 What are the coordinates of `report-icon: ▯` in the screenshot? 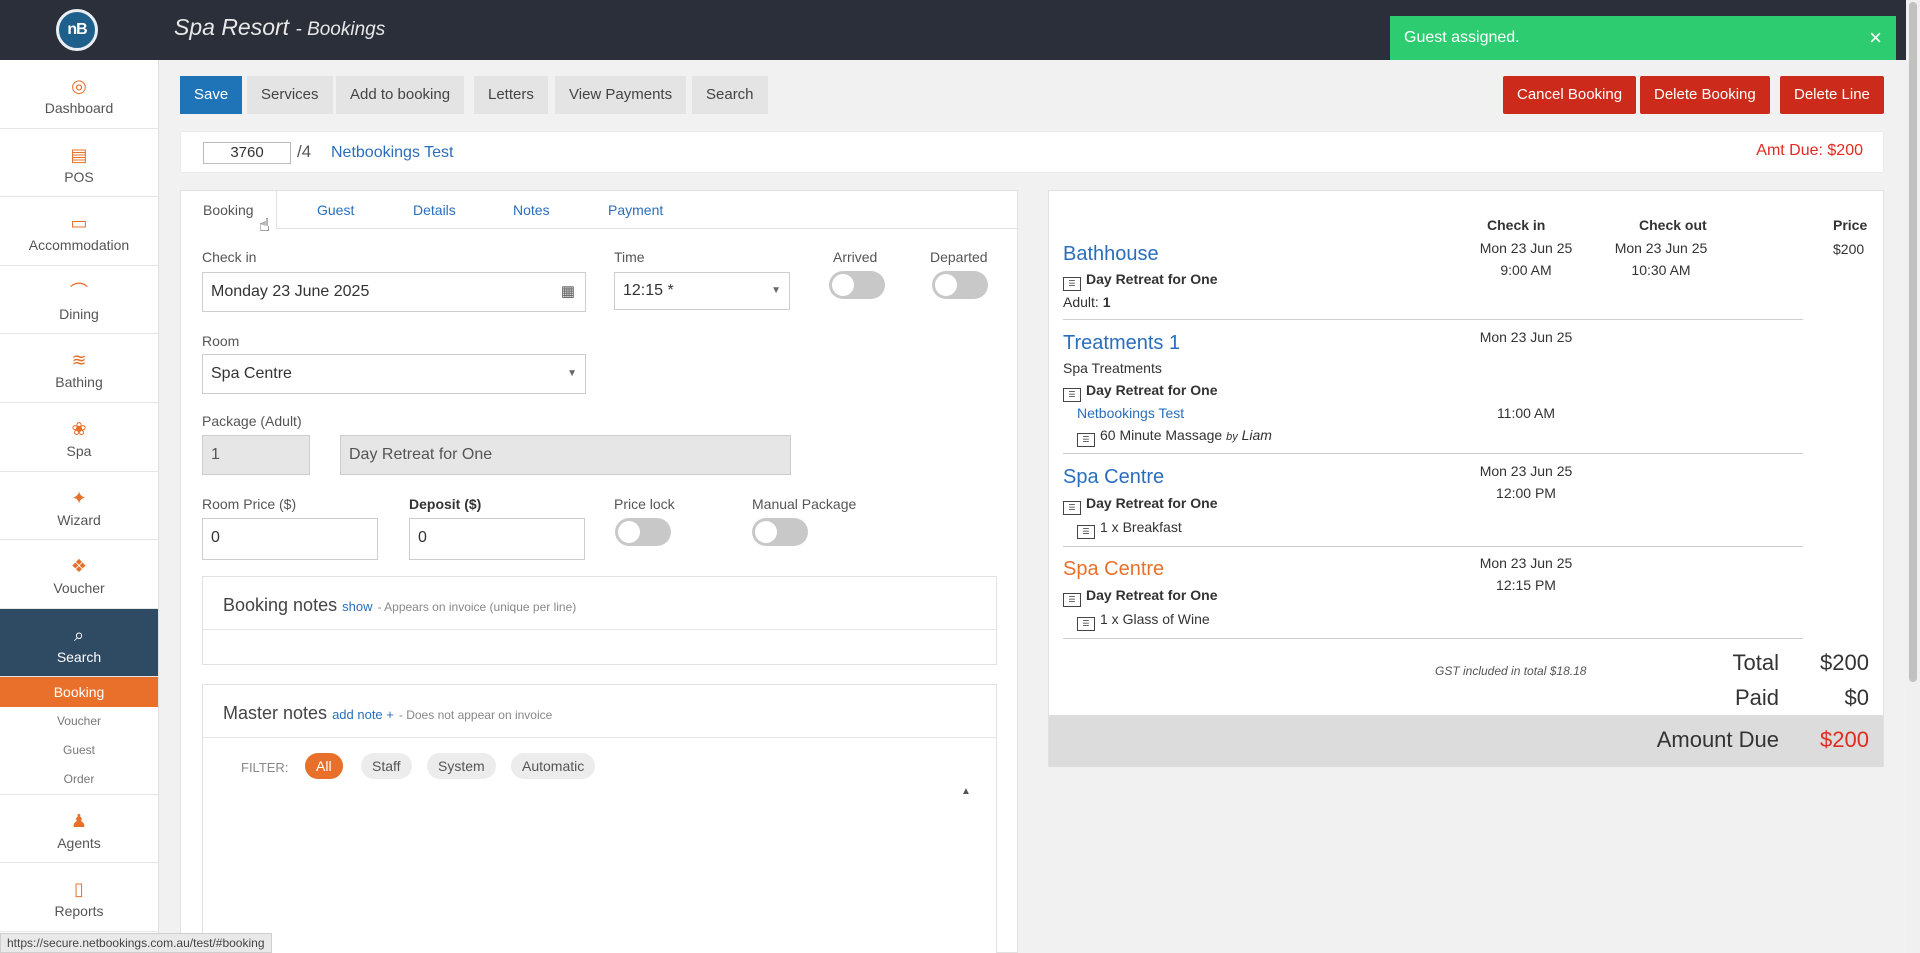 It's located at (79, 888).